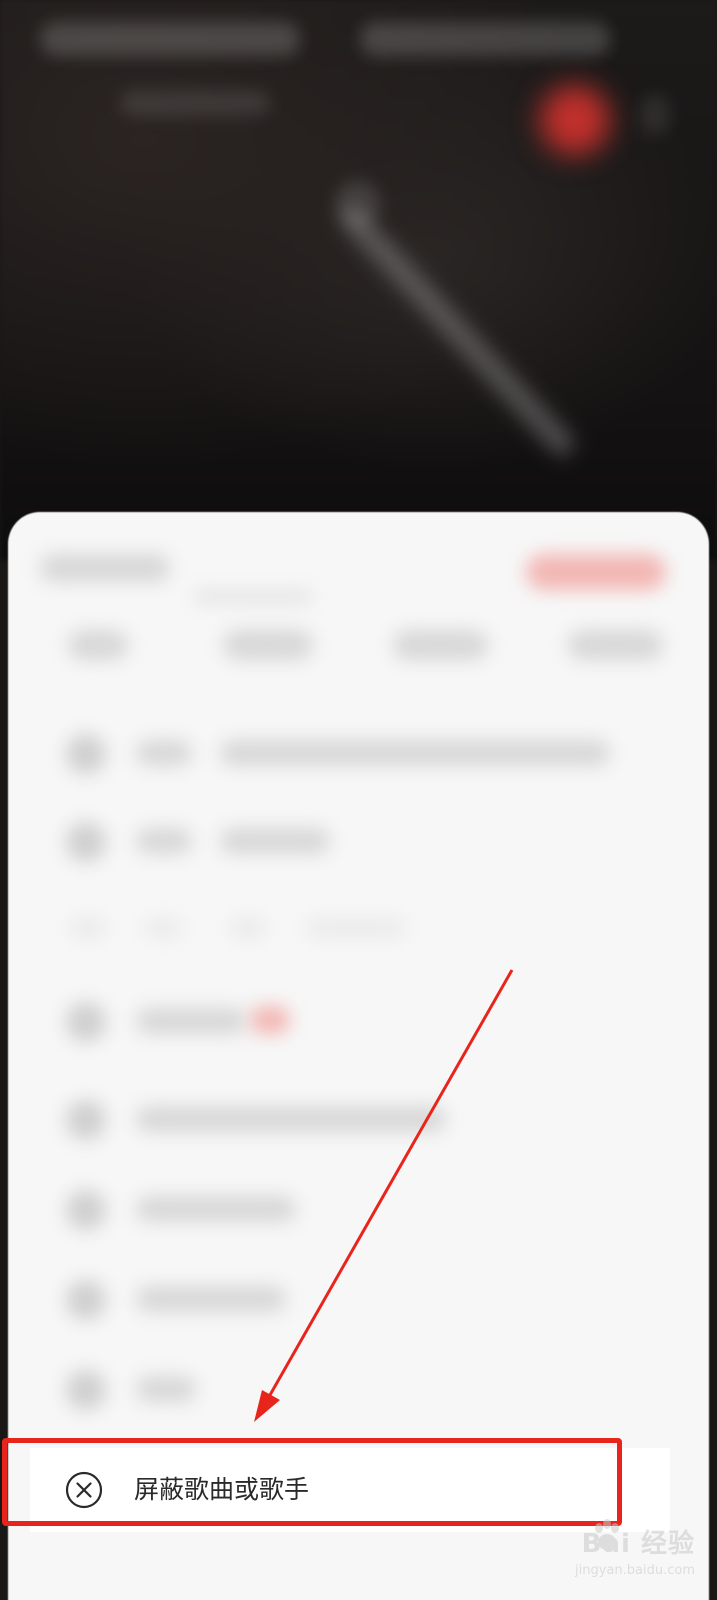 The width and height of the screenshot is (717, 1600). Describe the element at coordinates (575, 120) in the screenshot. I see `blurred-red-dot` at that location.